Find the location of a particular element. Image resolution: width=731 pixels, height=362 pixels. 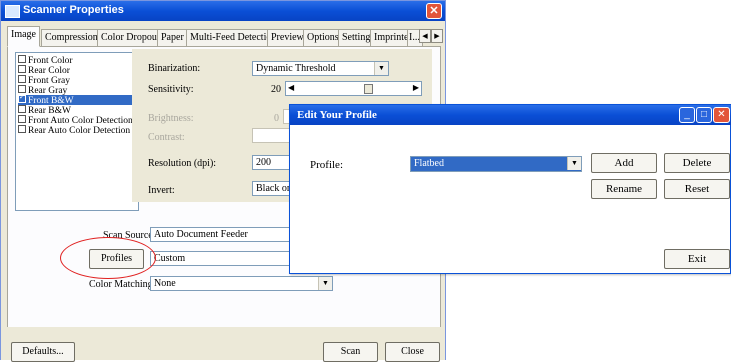

tab-image: Image is located at coordinates (23, 36).